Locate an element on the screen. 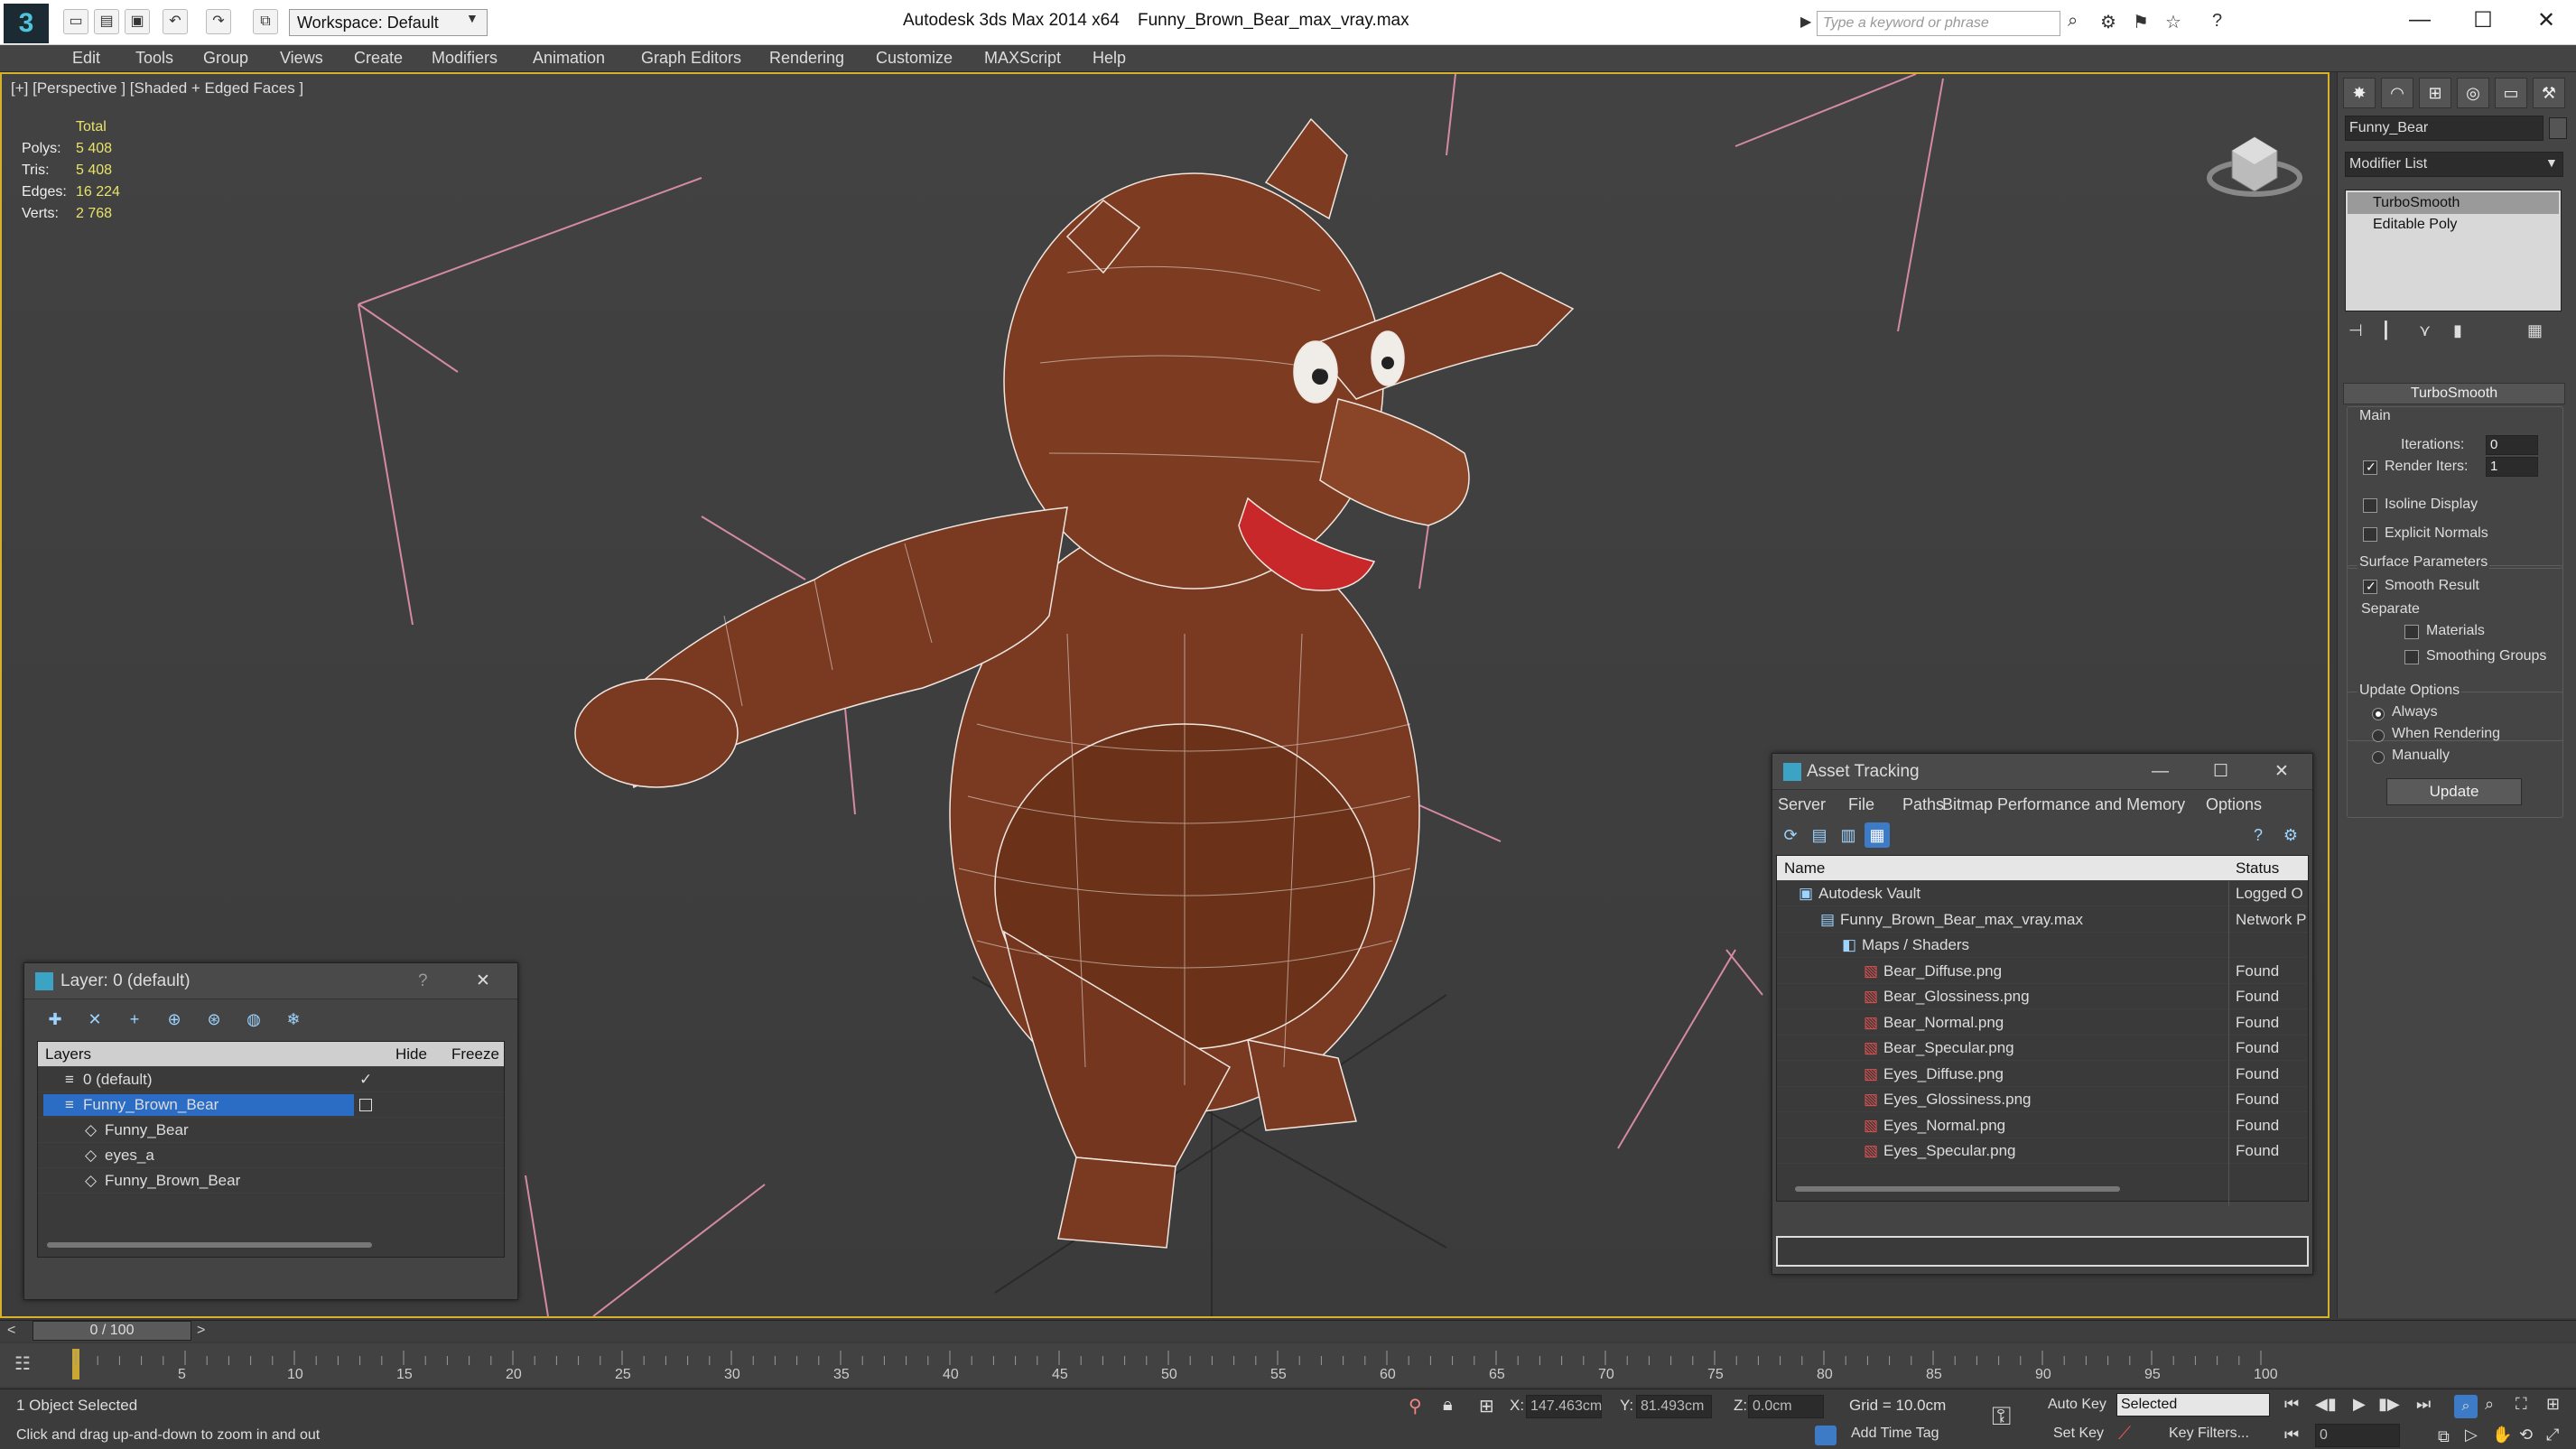 The height and width of the screenshot is (1449, 2576). asset-menu-file: File is located at coordinates (1861, 804).